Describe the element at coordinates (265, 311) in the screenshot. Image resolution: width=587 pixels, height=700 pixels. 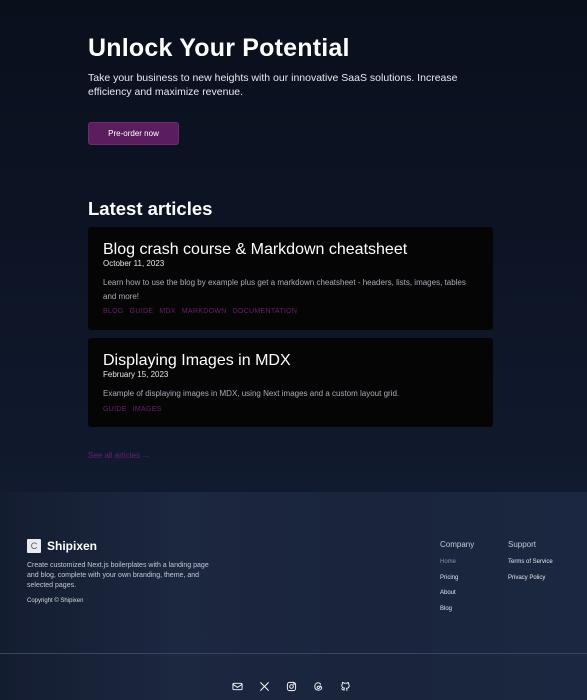
I see `tag-link: DOCUMENTATION` at that location.